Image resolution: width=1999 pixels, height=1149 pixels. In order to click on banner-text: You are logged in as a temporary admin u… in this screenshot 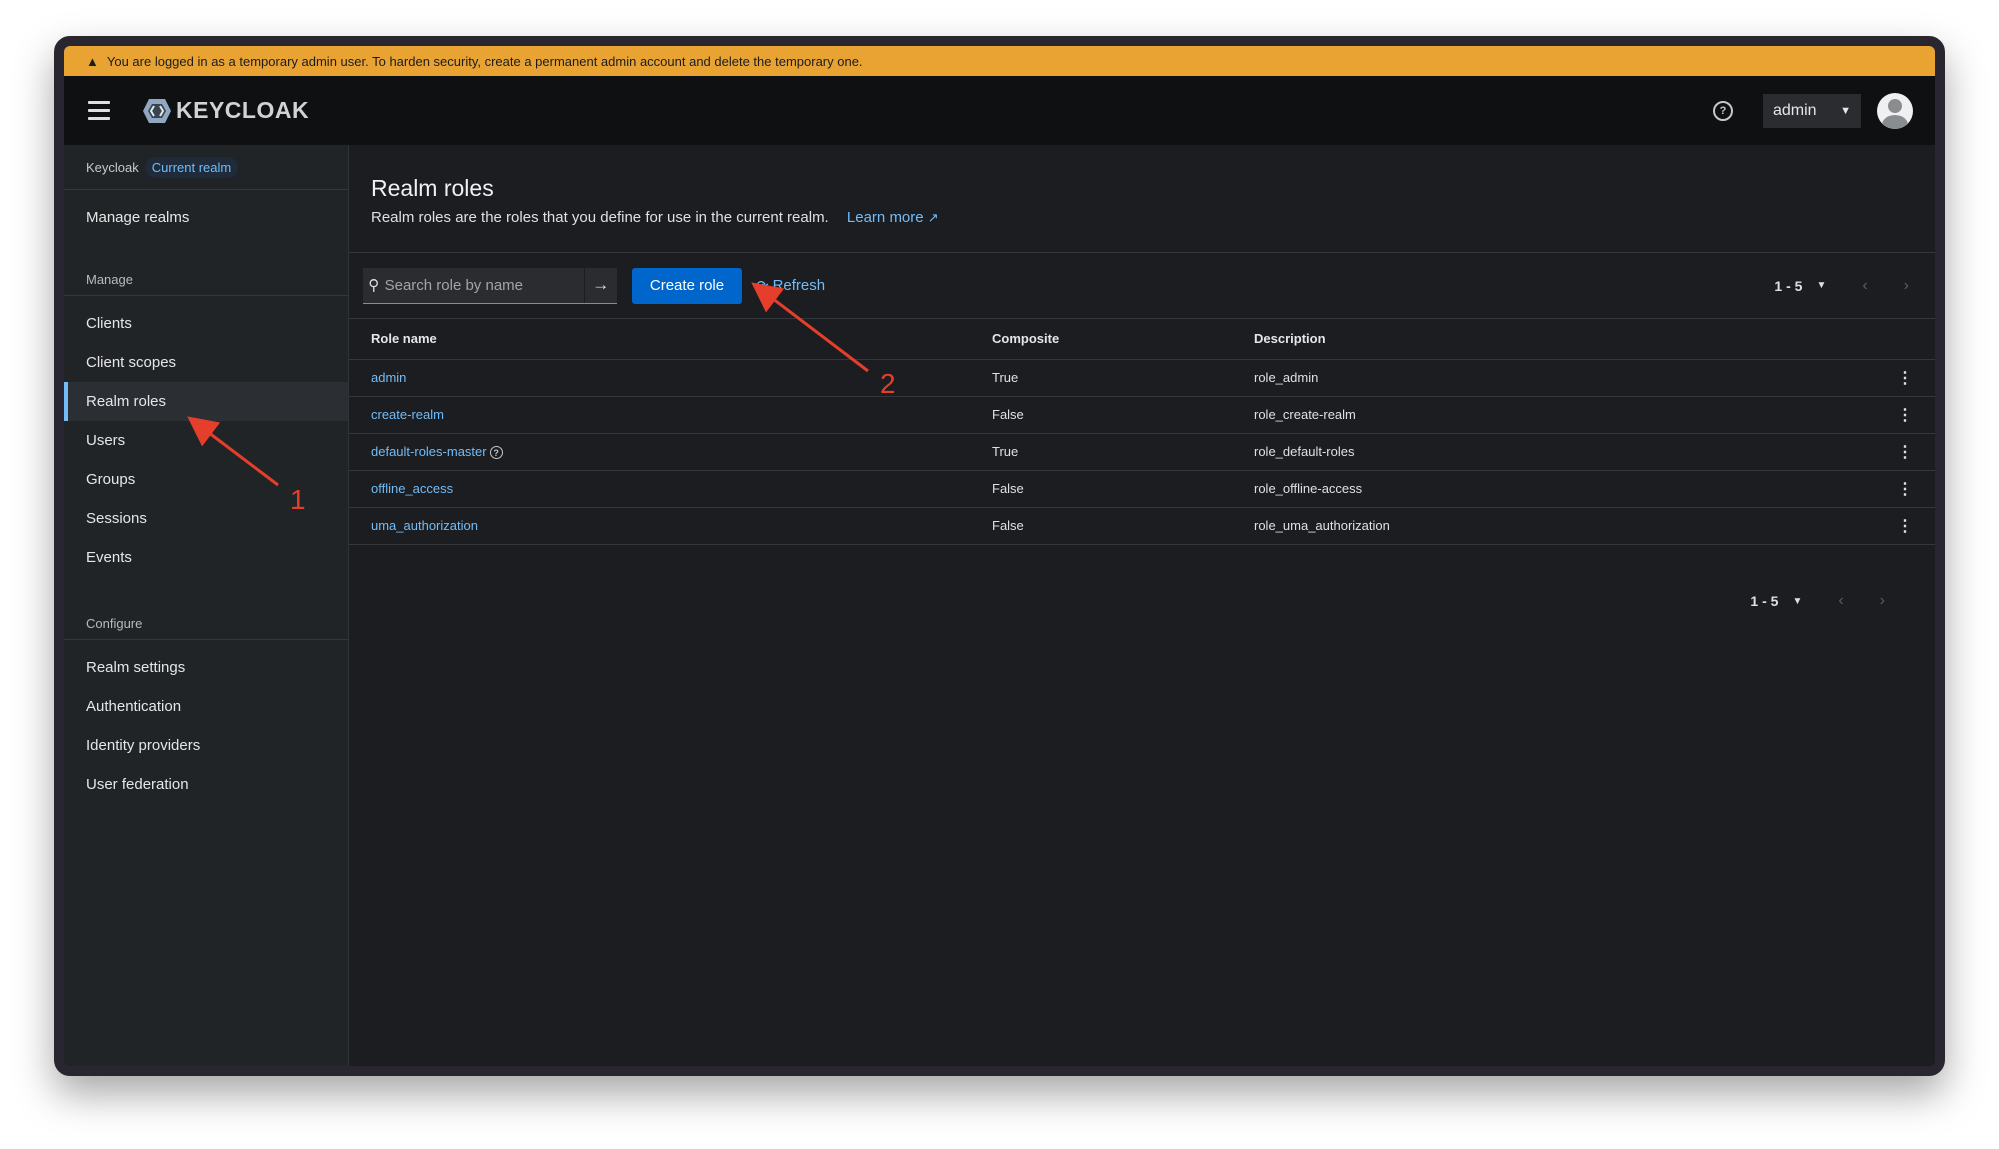, I will do `click(484, 61)`.